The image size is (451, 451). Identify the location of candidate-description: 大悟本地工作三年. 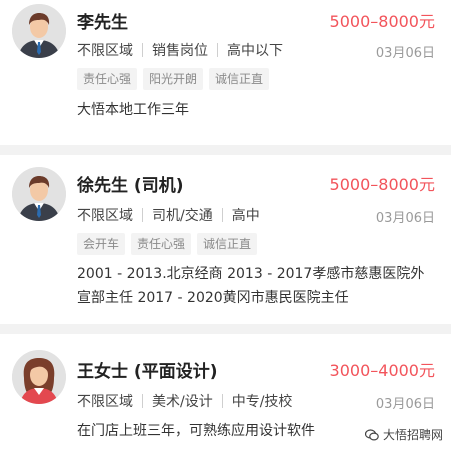
(133, 110).